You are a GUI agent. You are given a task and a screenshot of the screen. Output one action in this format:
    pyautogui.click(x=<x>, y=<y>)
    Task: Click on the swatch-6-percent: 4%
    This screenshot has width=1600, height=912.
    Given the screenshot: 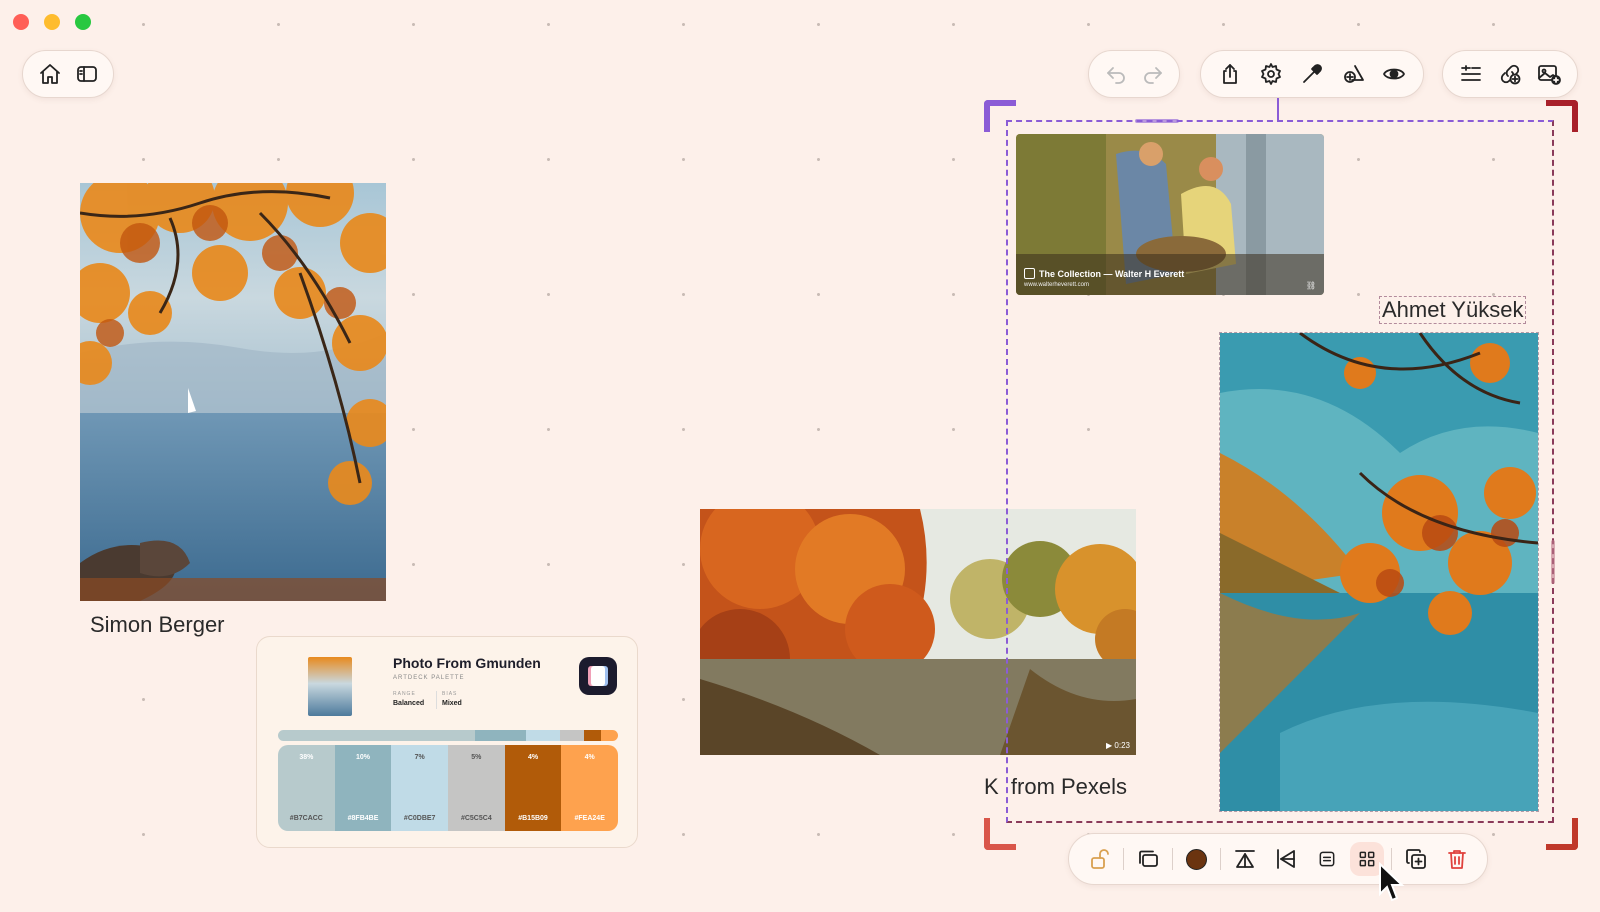 What is the action you would take?
    pyautogui.click(x=589, y=757)
    